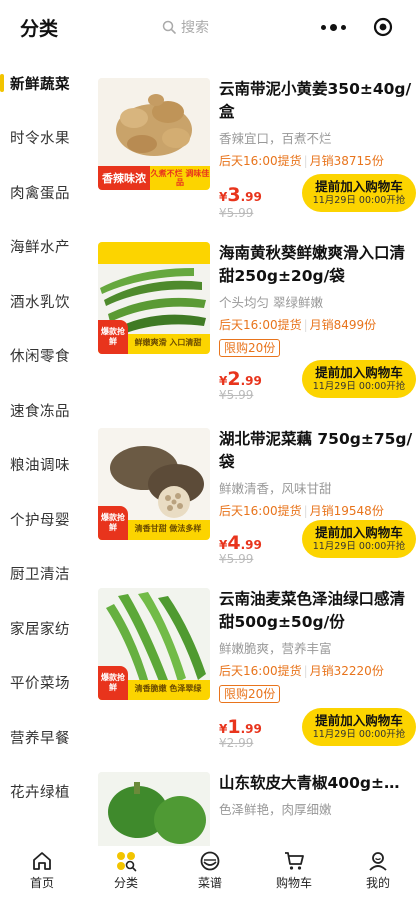 Image resolution: width=420 pixels, height=898 pixels. Describe the element at coordinates (317, 451) in the screenshot. I see `product-name: 湖北带泥菜藕 750g±75g/袋` at that location.